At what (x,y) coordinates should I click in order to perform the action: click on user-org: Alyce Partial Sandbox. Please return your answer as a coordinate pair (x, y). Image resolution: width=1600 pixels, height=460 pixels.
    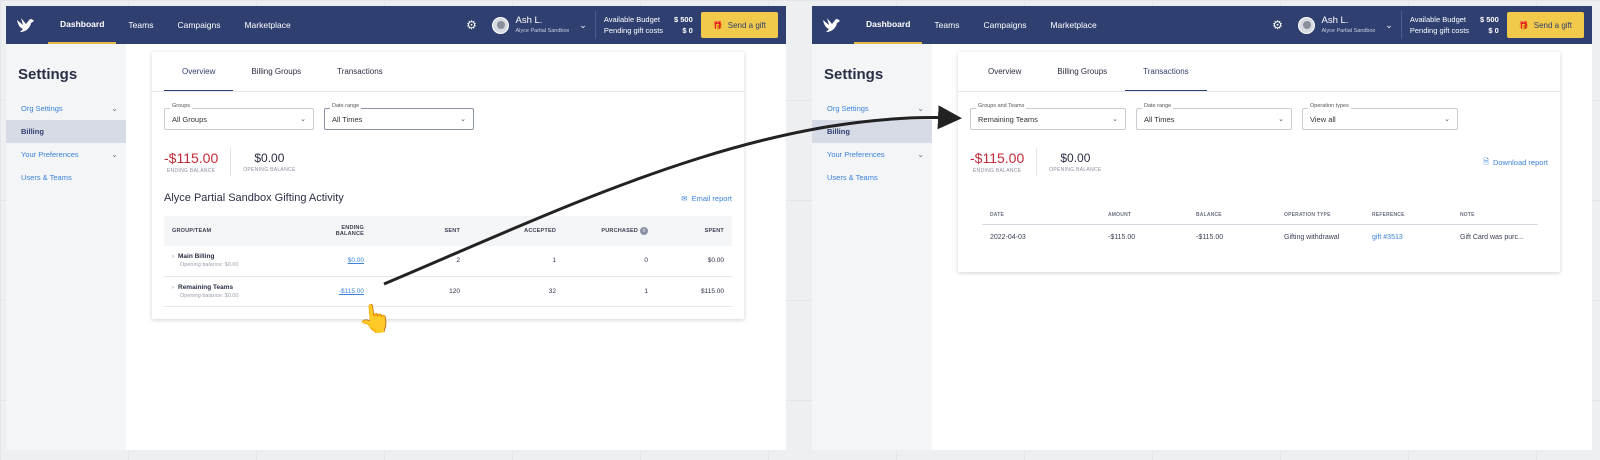
    Looking at the image, I should click on (1348, 31).